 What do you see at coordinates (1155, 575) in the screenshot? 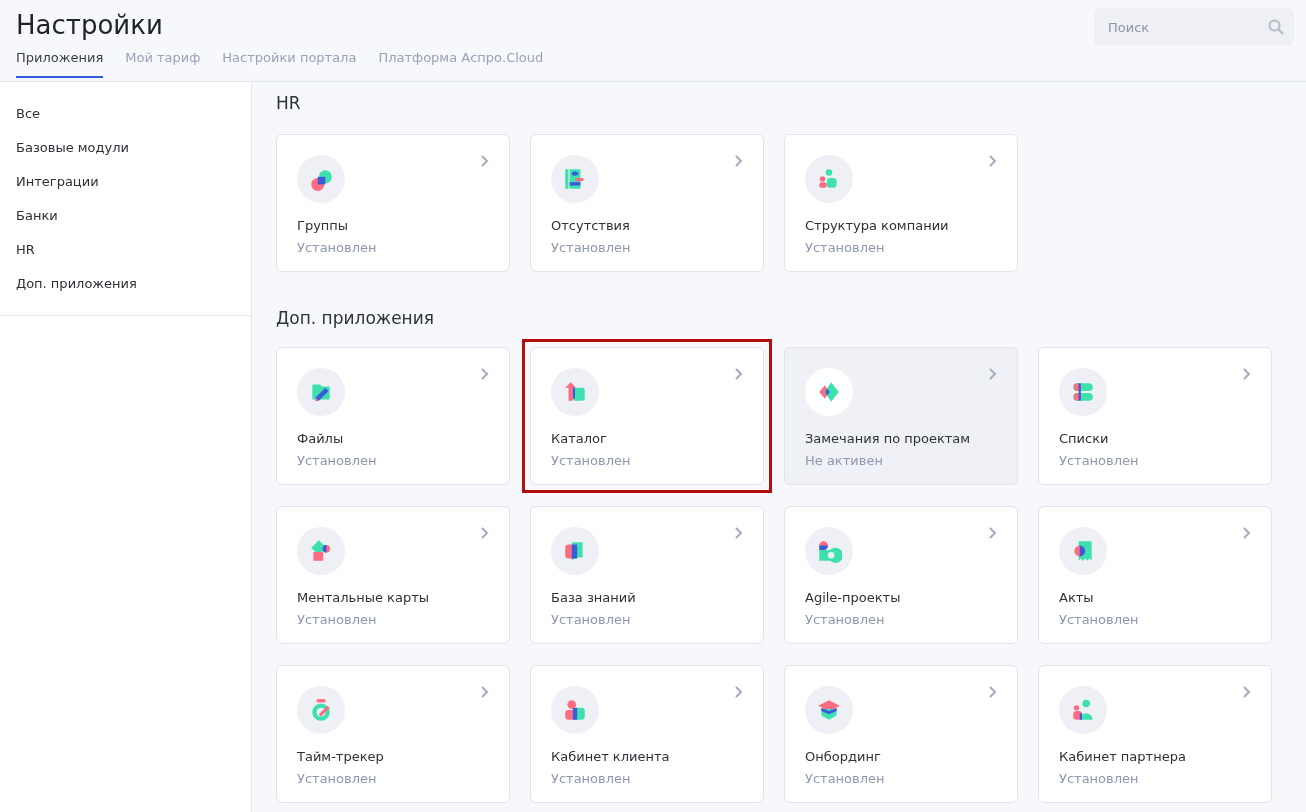
I see `app-card: Акты Установлен` at bounding box center [1155, 575].